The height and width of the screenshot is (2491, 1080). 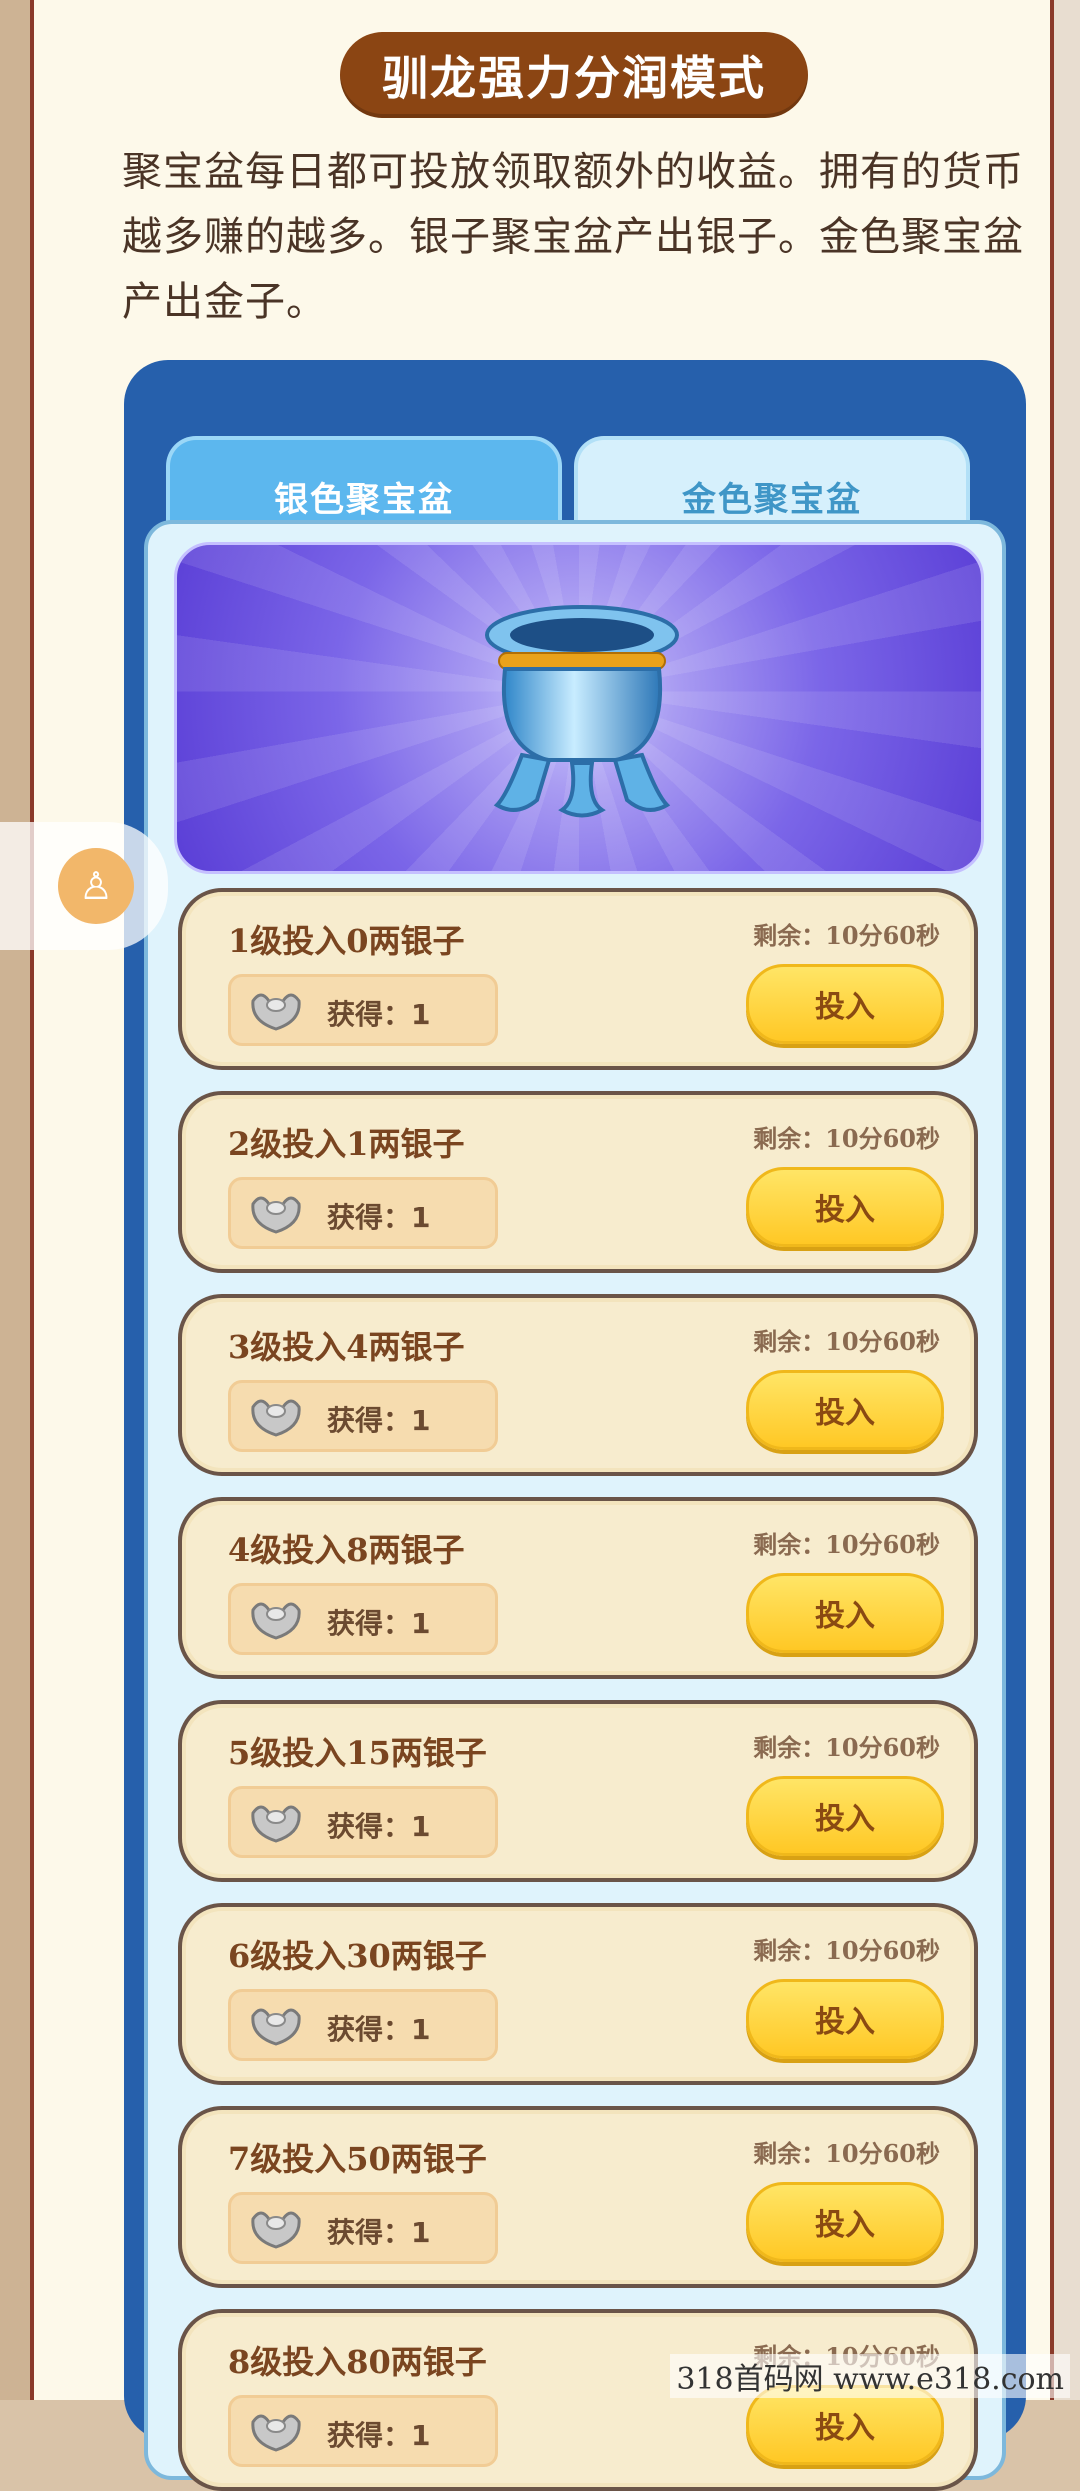 I want to click on accessibility-icon: ♙, so click(x=96, y=886).